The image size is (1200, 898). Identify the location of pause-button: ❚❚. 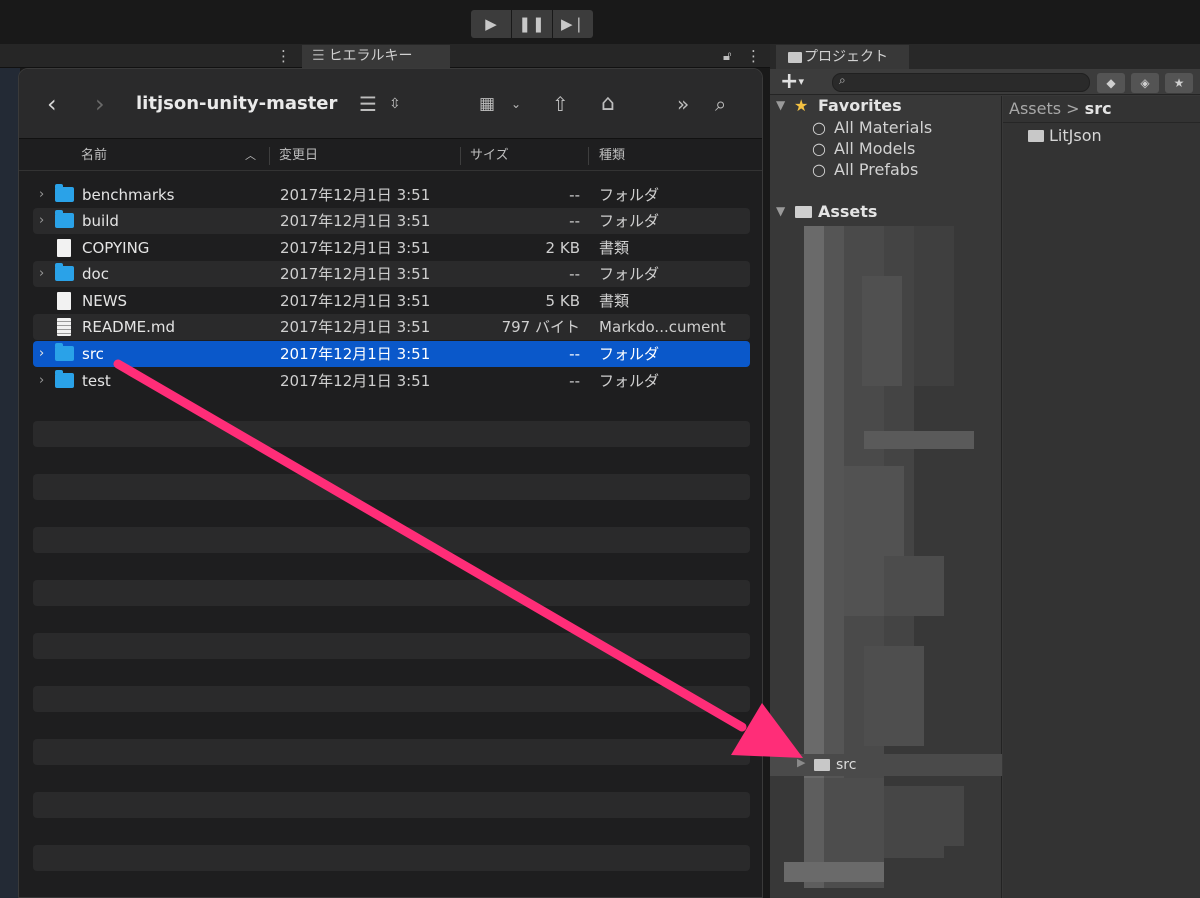
(532, 24).